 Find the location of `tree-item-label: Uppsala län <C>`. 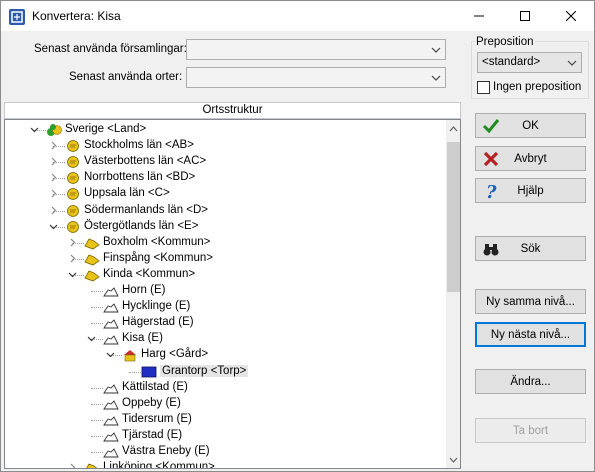

tree-item-label: Uppsala län <C> is located at coordinates (127, 193).